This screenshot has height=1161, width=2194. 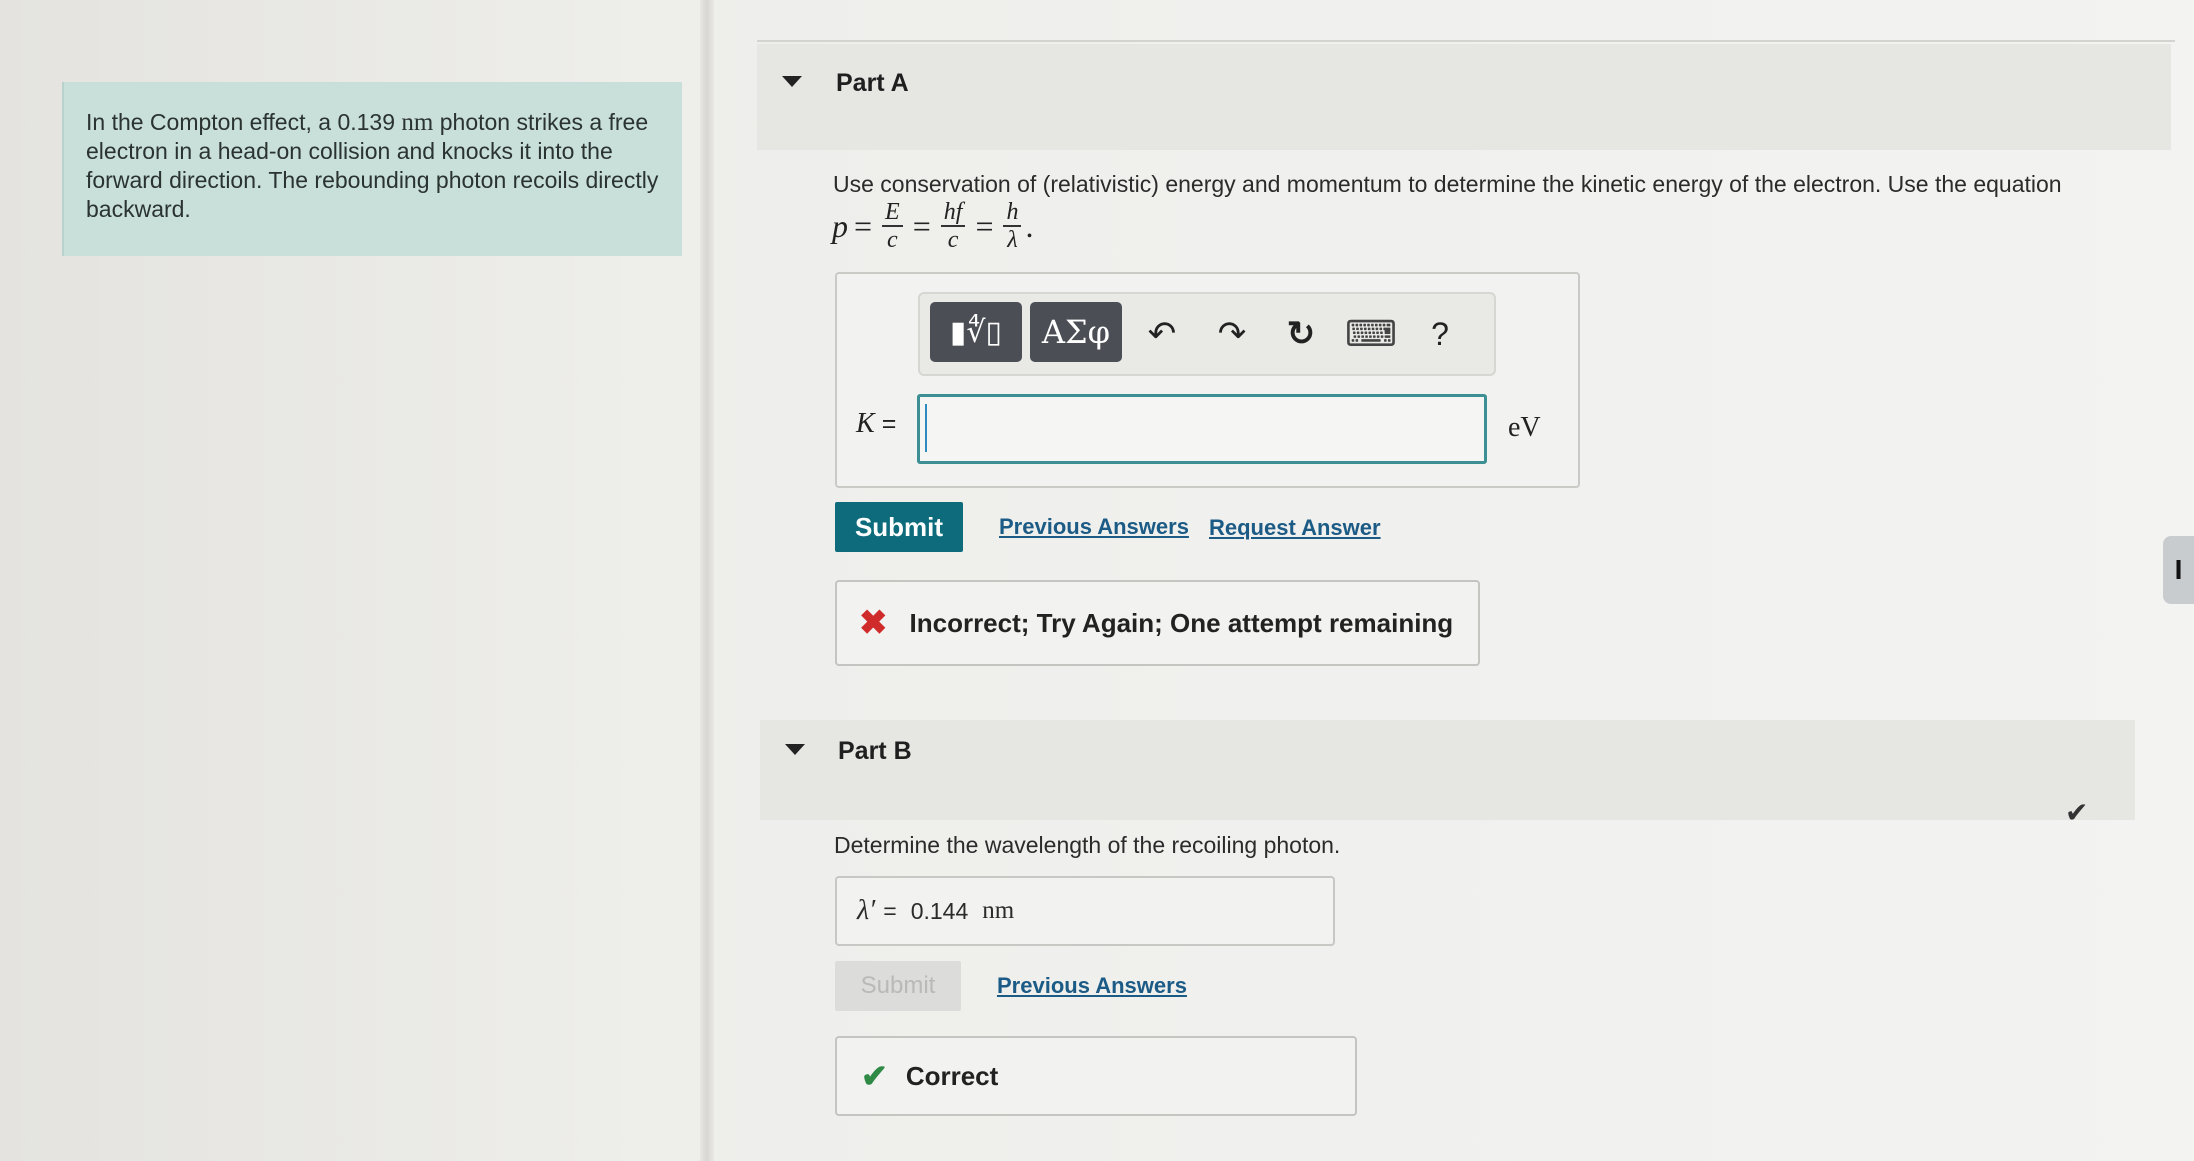 I want to click on k-symbol: K, so click(x=865, y=423).